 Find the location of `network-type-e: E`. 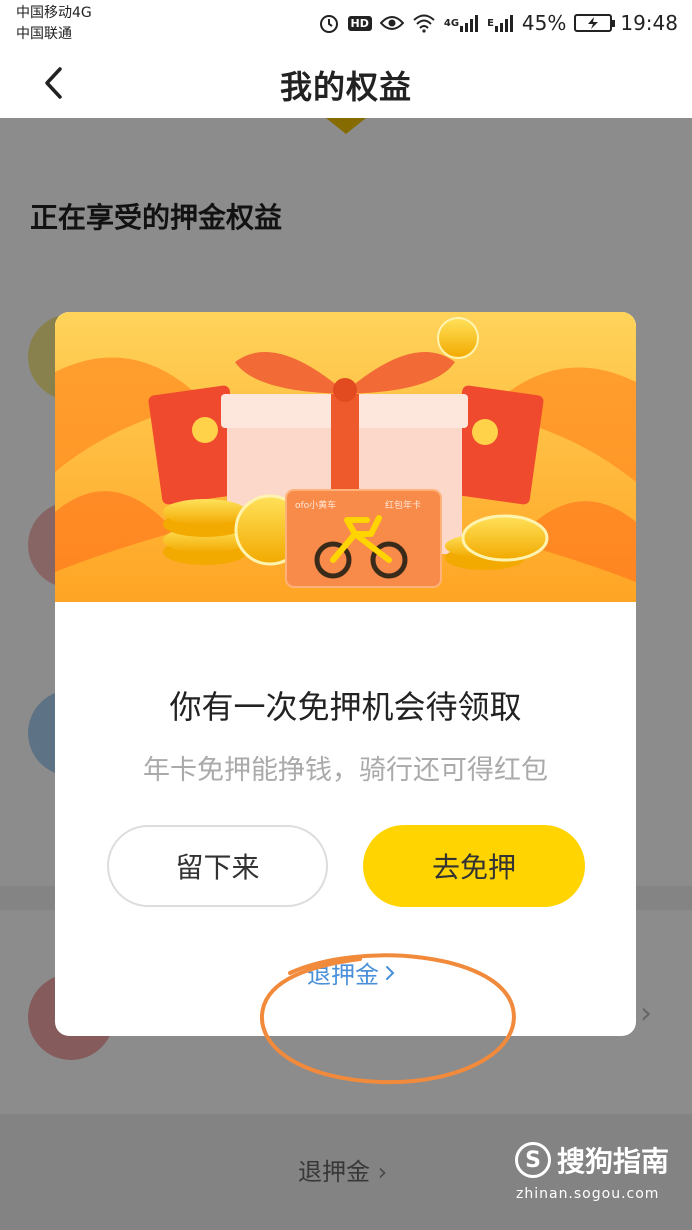

network-type-e: E is located at coordinates (490, 23).